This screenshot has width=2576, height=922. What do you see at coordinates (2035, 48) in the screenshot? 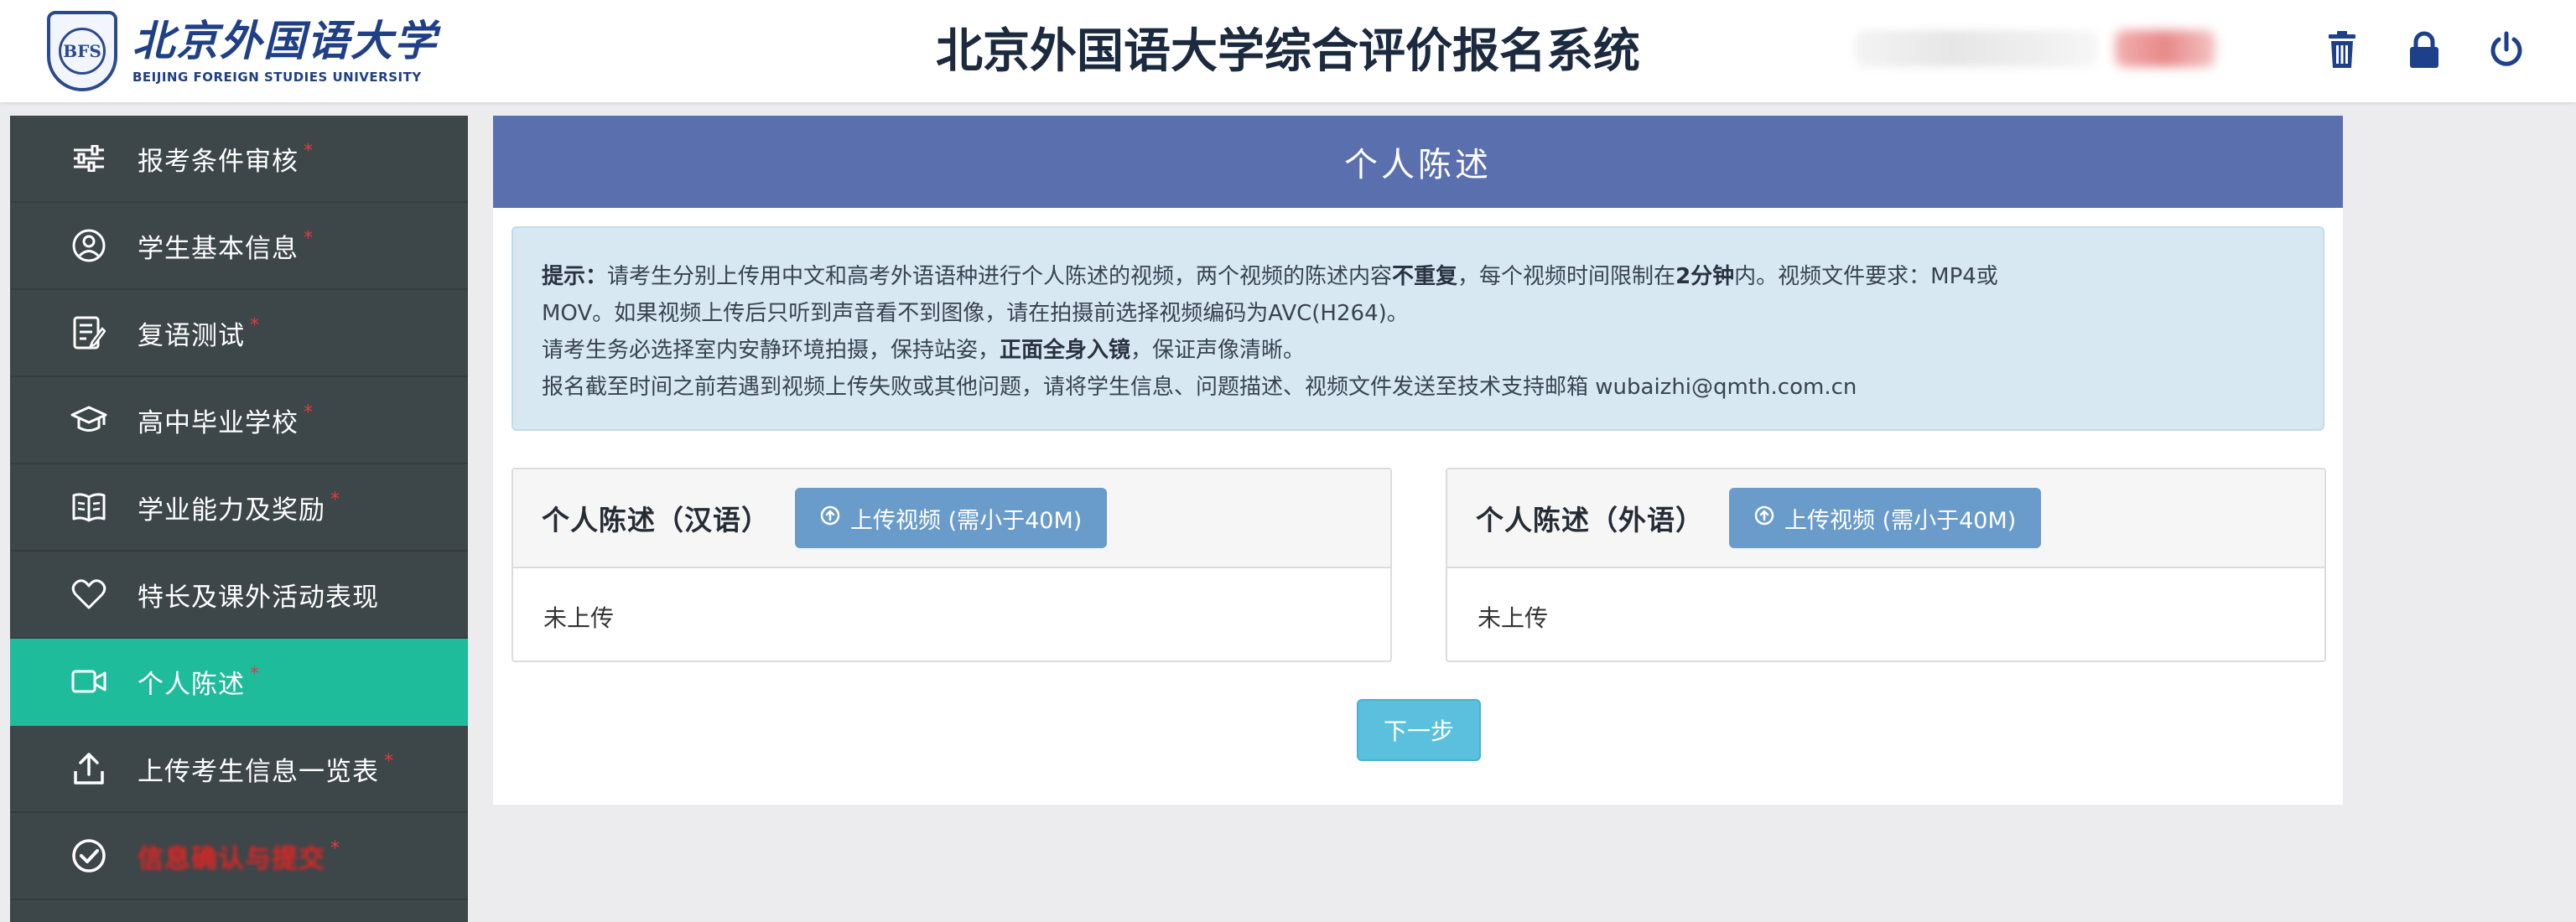
I see `redacted-user-info` at bounding box center [2035, 48].